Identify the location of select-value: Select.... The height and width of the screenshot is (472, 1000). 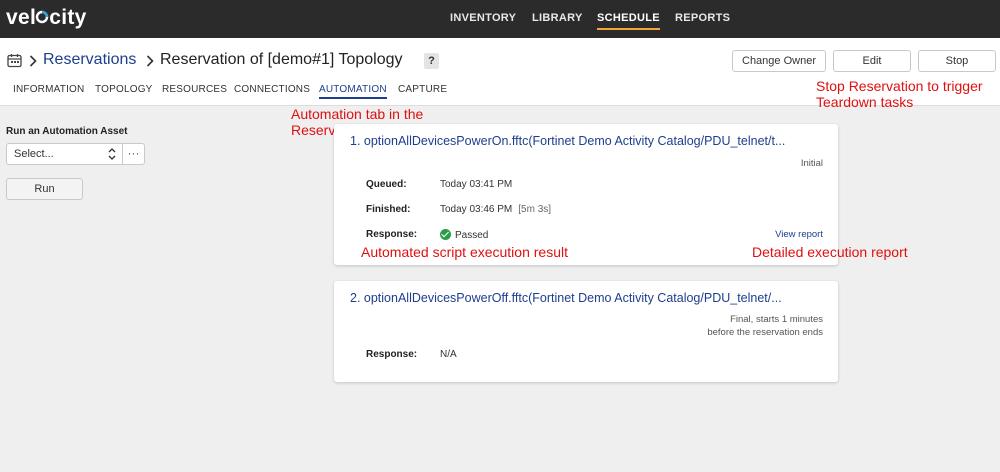
(34, 154).